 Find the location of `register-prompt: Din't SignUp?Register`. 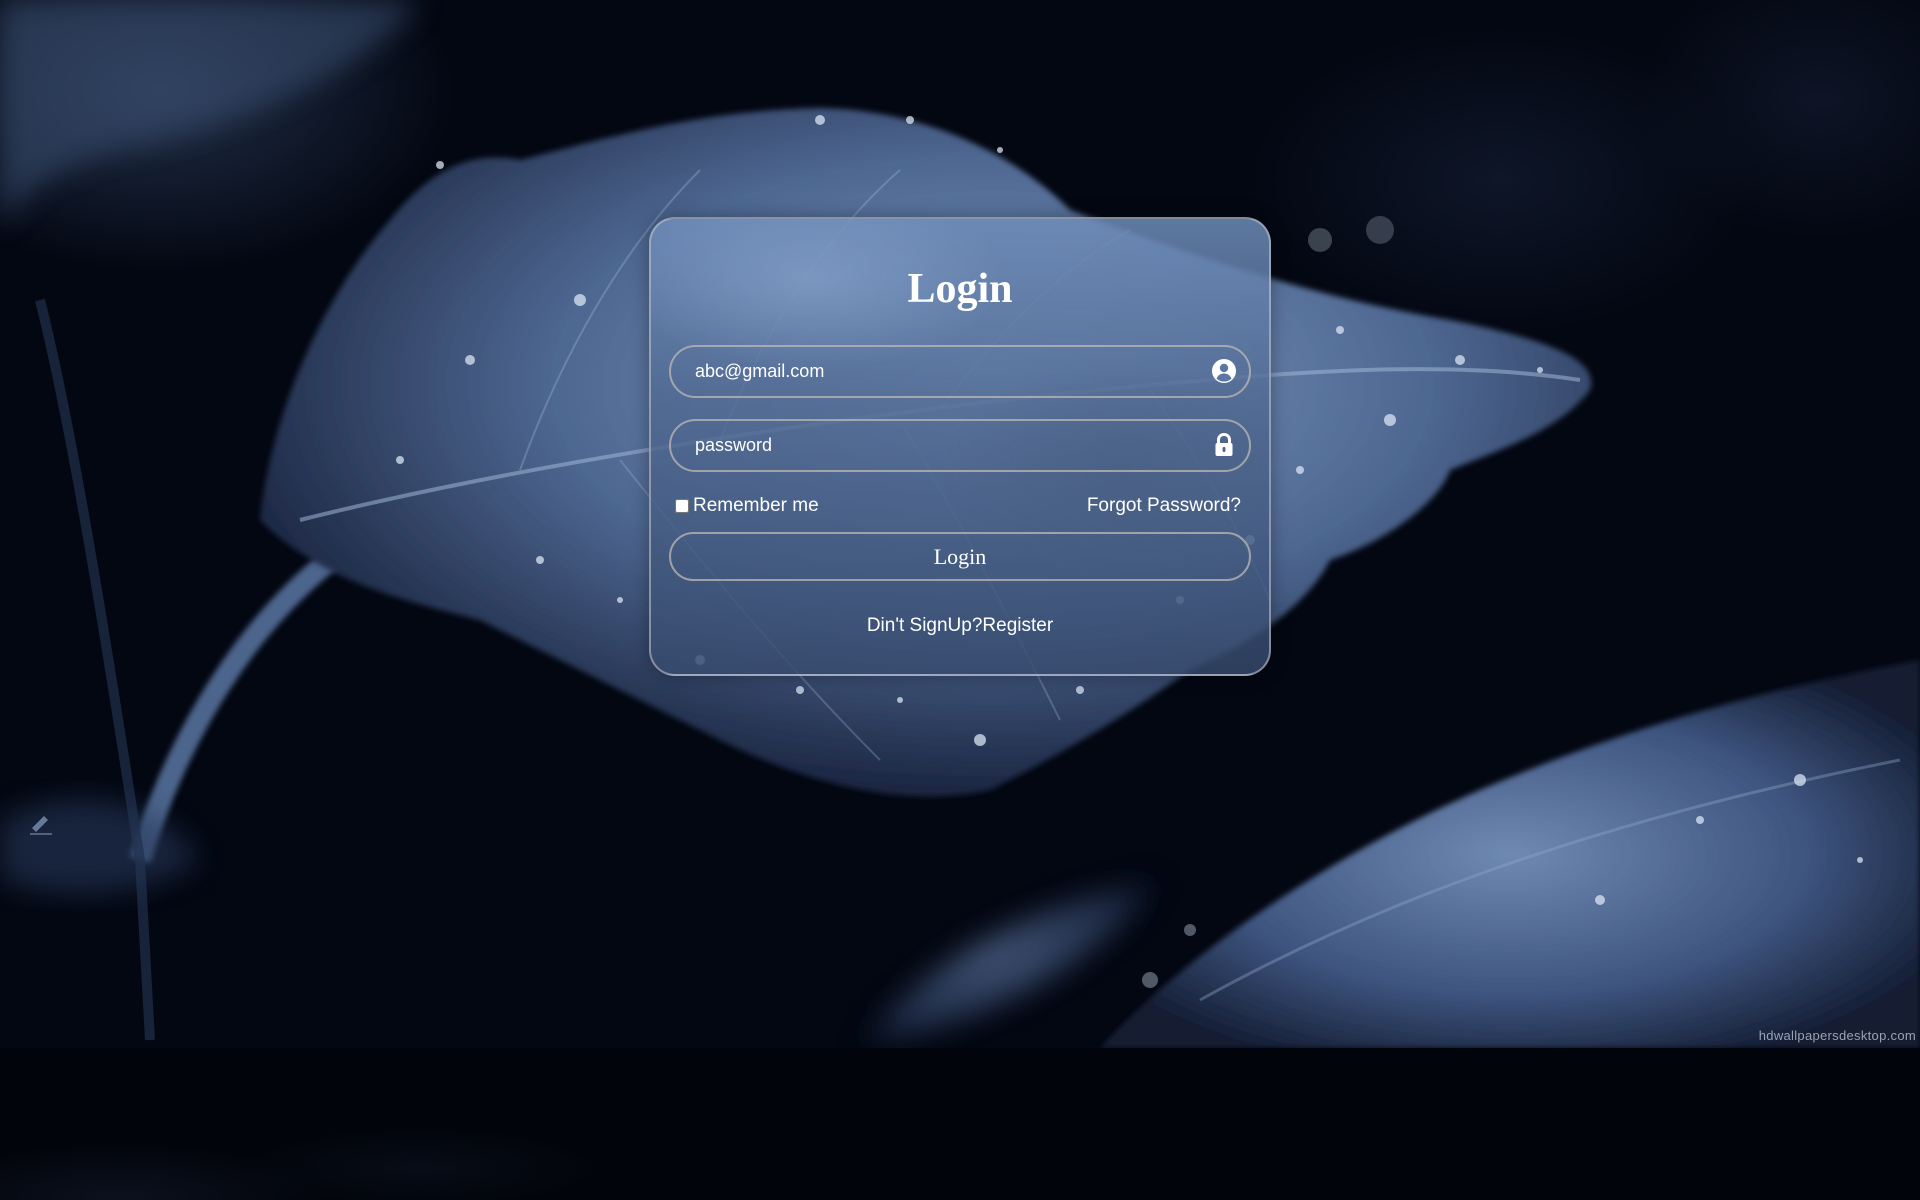

register-prompt: Din't SignUp?Register is located at coordinates (960, 626).